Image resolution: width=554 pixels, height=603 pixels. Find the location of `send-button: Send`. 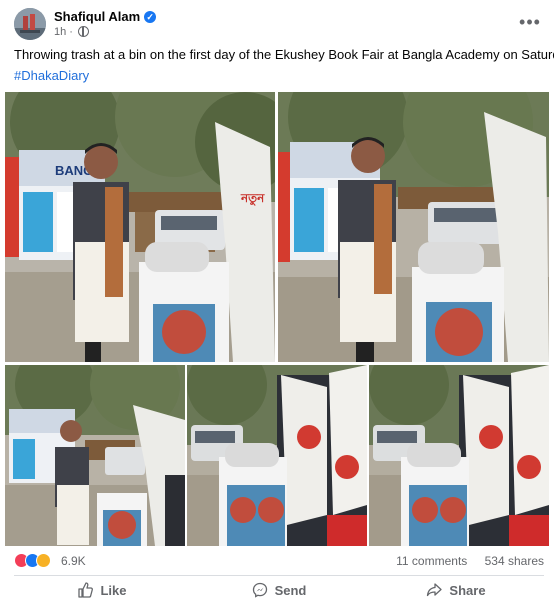

send-button: Send is located at coordinates (279, 590).